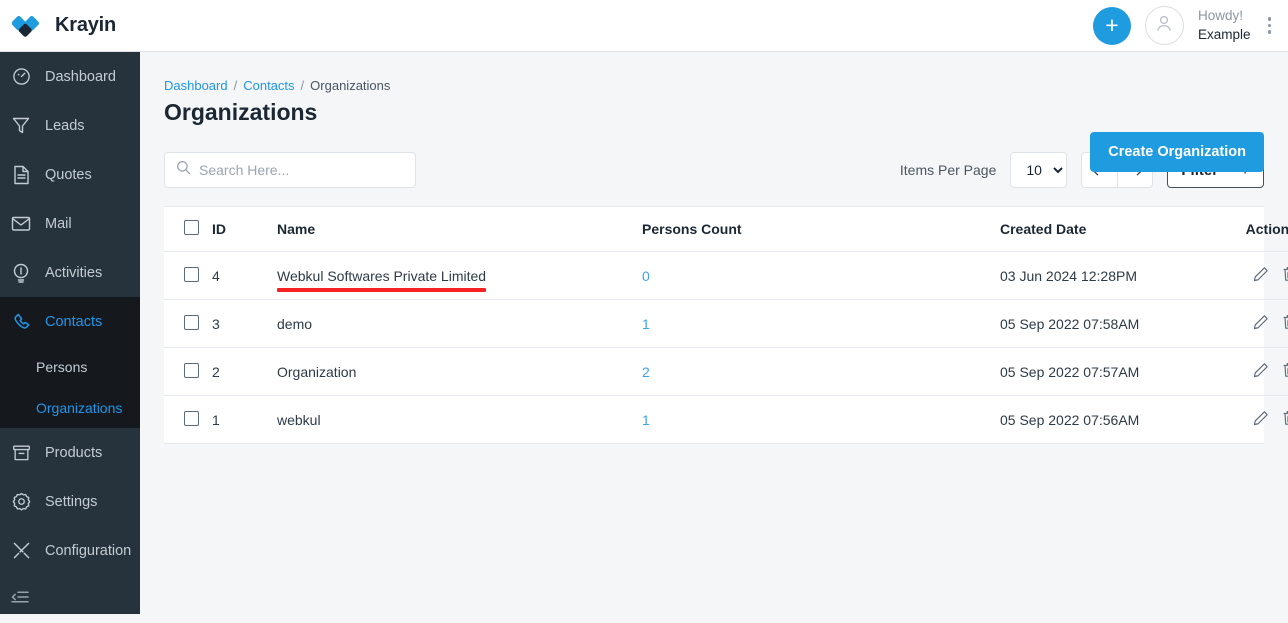  What do you see at coordinates (1190, 25) in the screenshot?
I see `topbar-right: + Howdy! Example` at bounding box center [1190, 25].